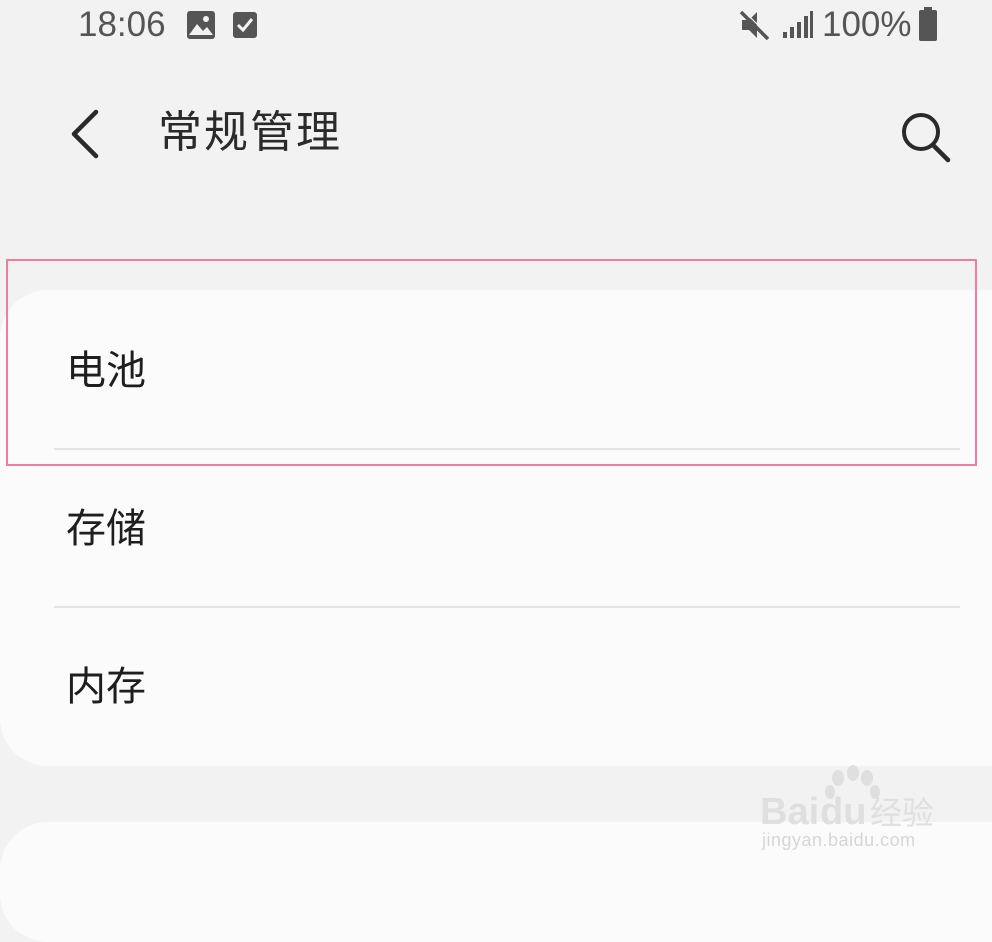 The width and height of the screenshot is (992, 942). What do you see at coordinates (245, 25) in the screenshot?
I see `check-icon` at bounding box center [245, 25].